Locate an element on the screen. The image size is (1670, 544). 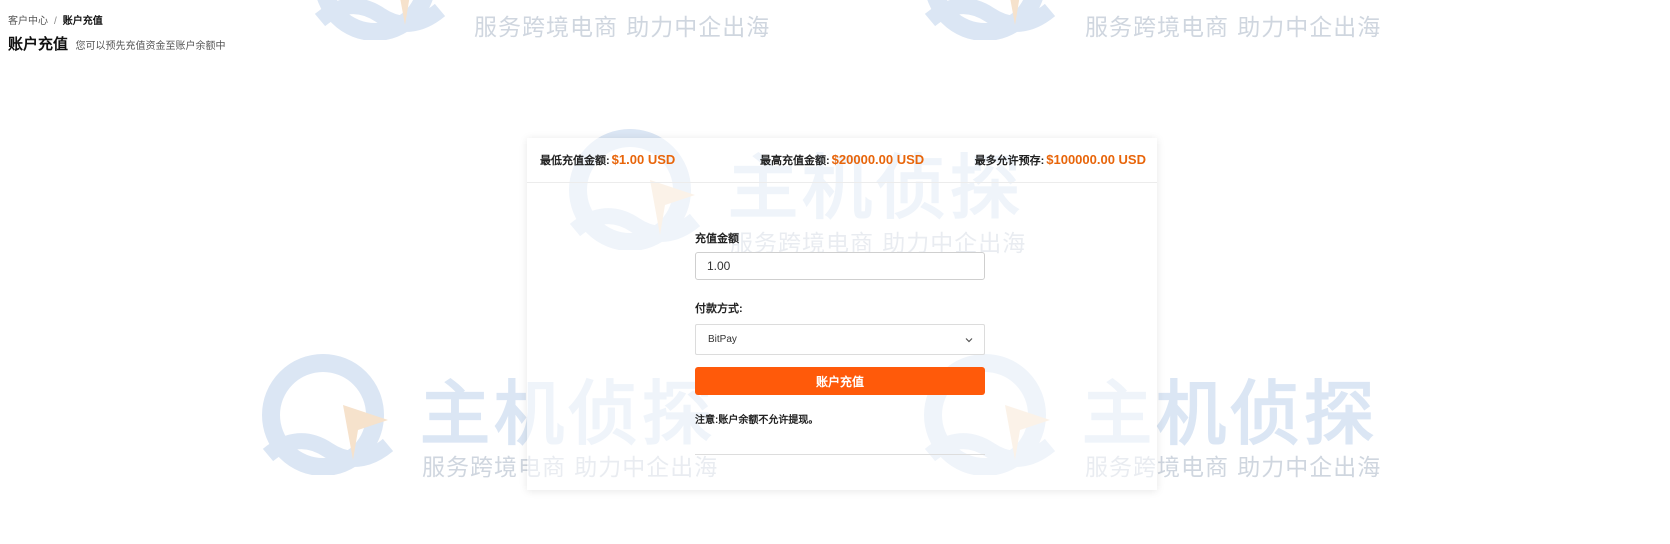
min-recharge-limit: 最低充值金额: $1.00 USD is located at coordinates (607, 160).